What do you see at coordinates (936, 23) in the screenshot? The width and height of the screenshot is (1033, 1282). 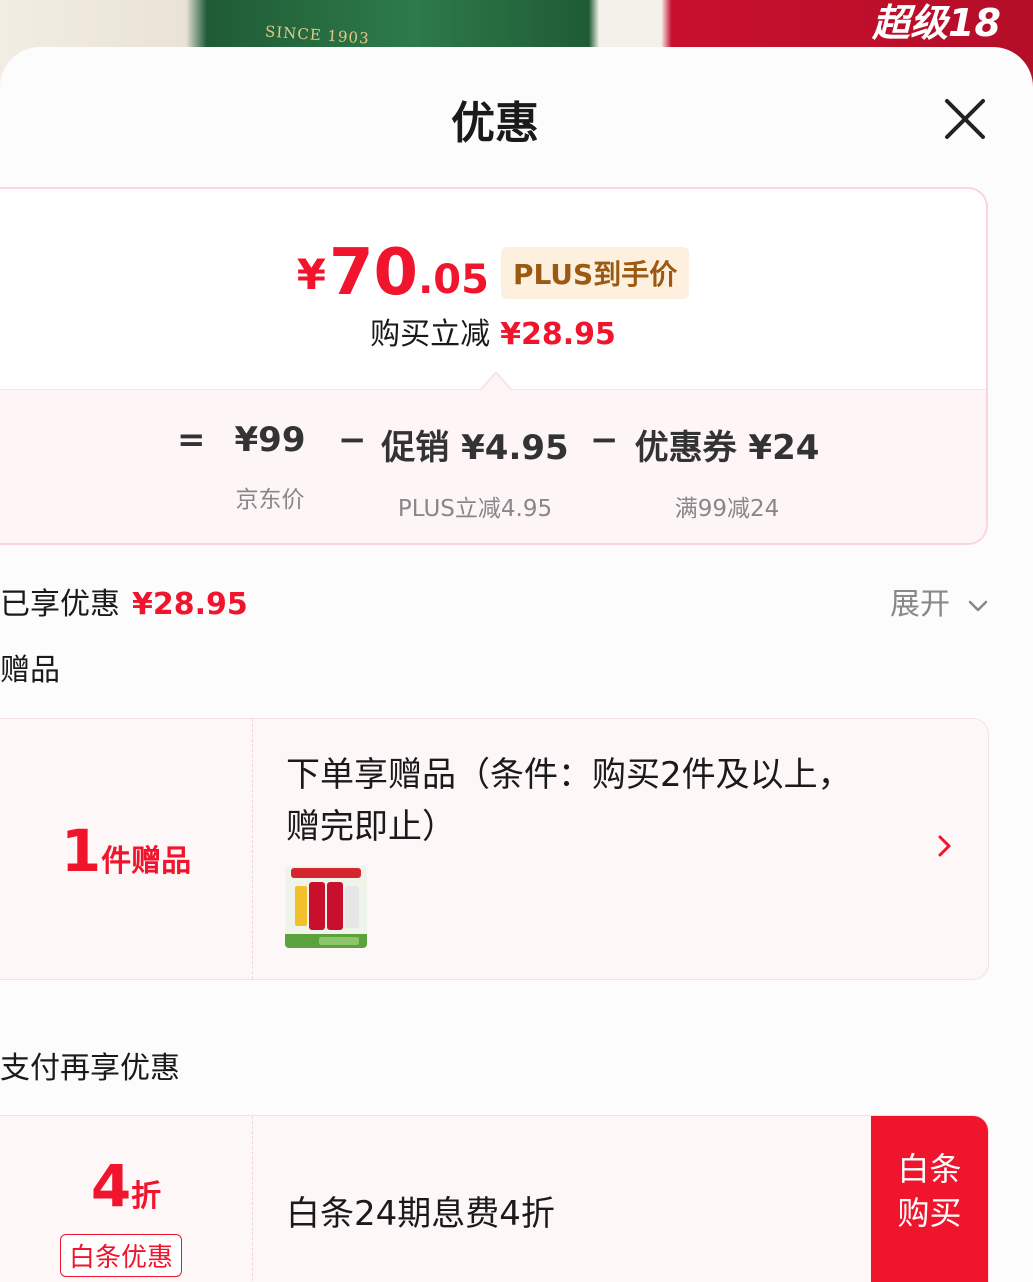 I see `banner-promo-text: 超级18` at bounding box center [936, 23].